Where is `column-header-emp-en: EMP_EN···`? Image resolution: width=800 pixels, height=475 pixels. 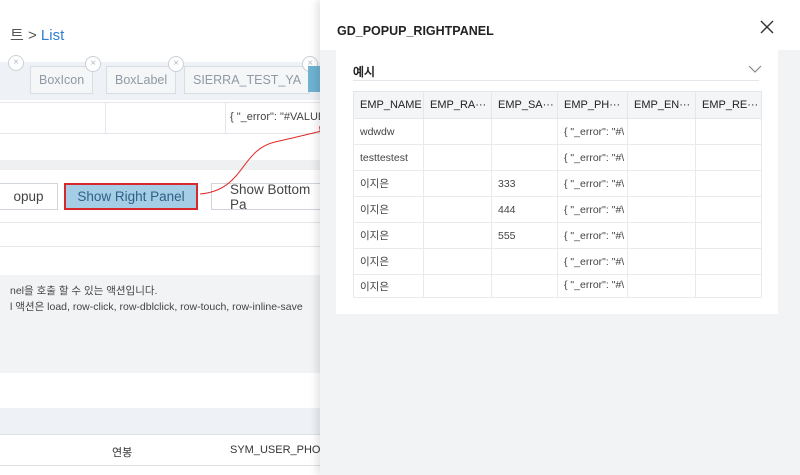 column-header-emp-en: EMP_EN··· is located at coordinates (661, 105).